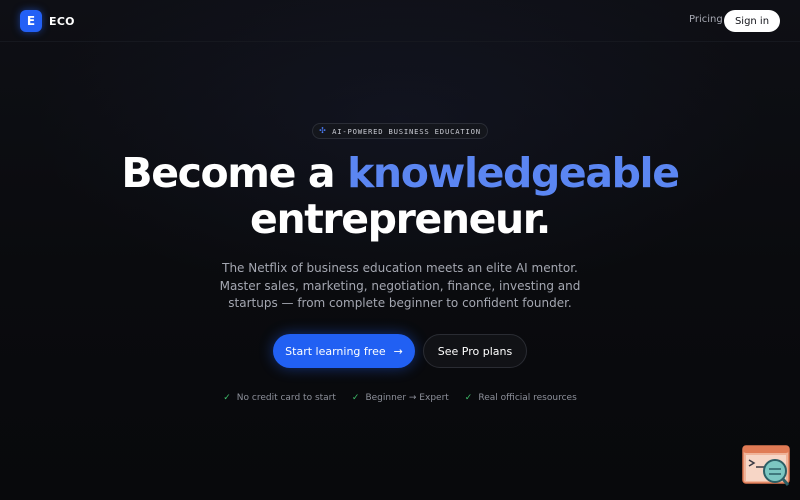 The height and width of the screenshot is (500, 800). I want to click on nav-link-pricing: Pricing, so click(706, 19).